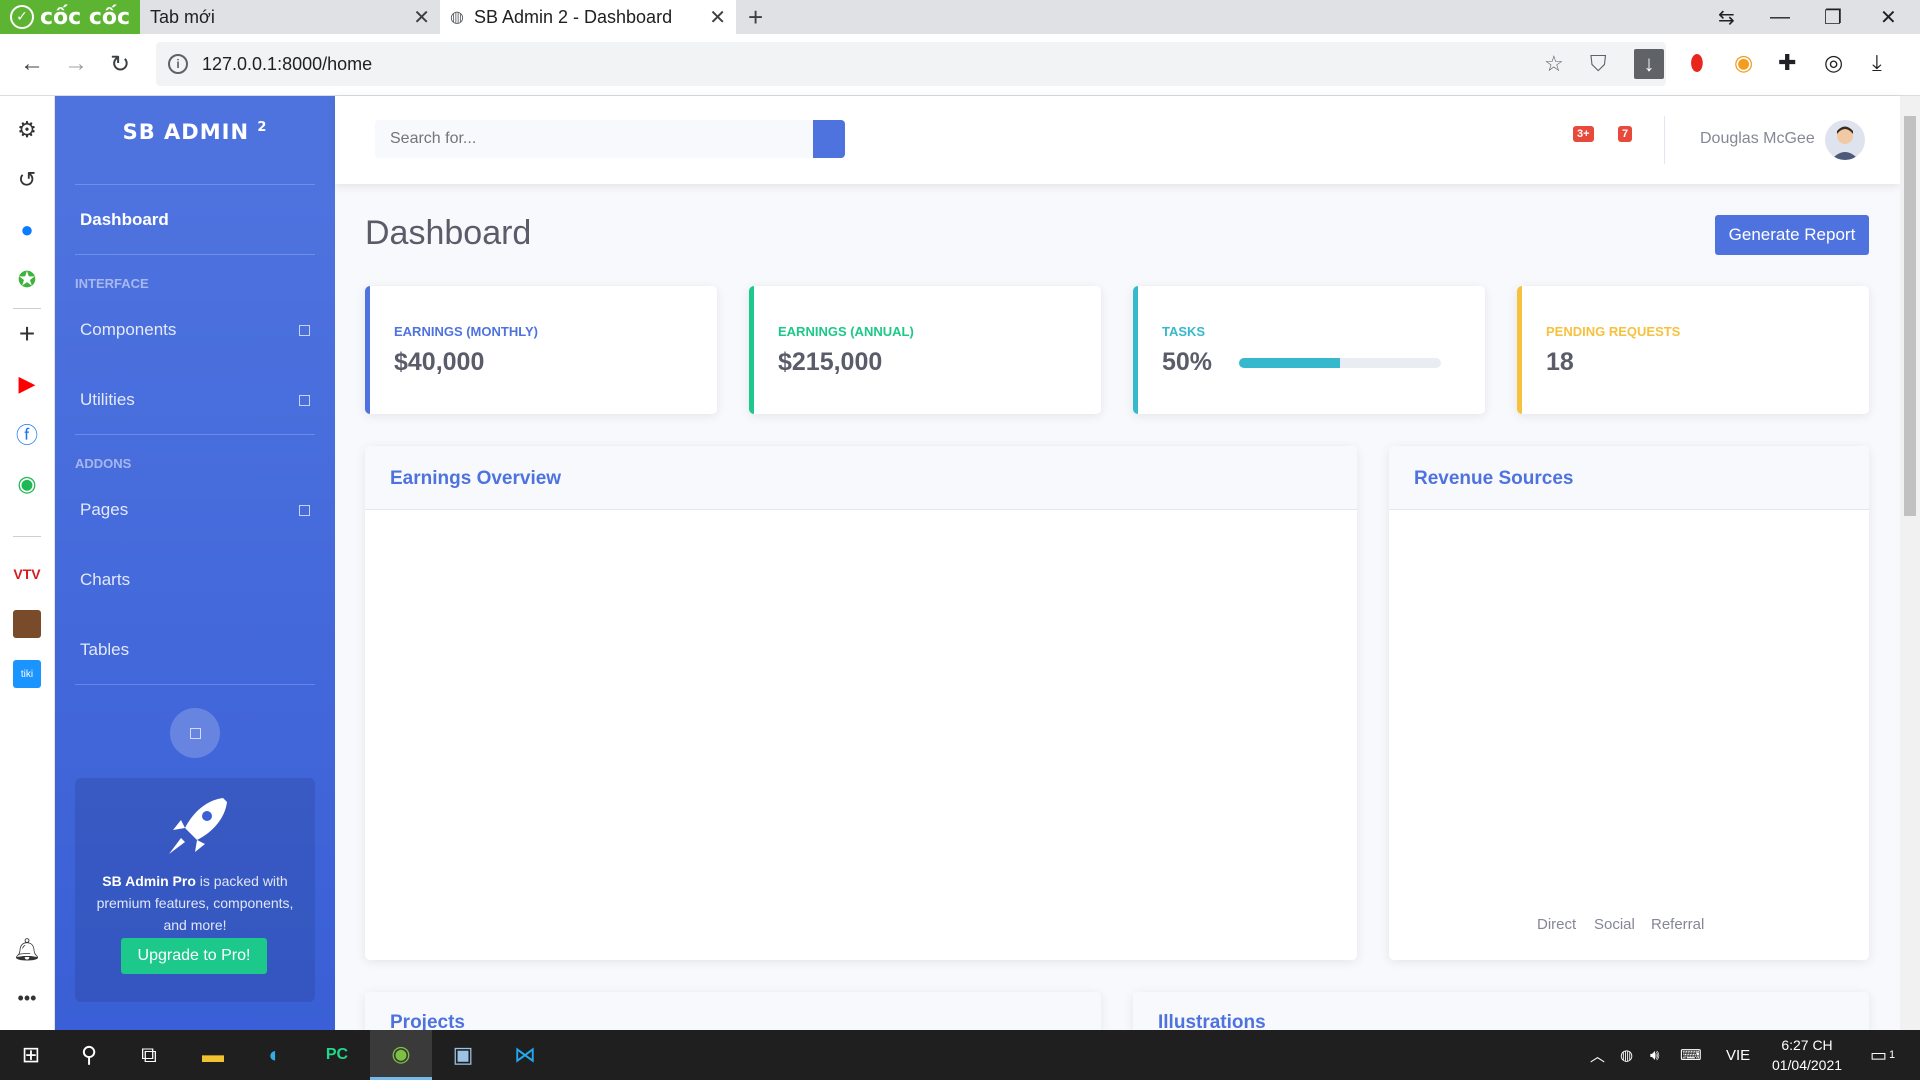 This screenshot has width=1920, height=1080. Describe the element at coordinates (27, 950) in the screenshot. I see `bell-icon: 🔔︎` at that location.